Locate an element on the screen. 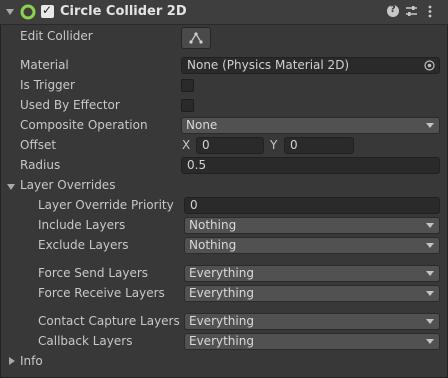  force-receive-layers-value: Everything is located at coordinates (221, 293).